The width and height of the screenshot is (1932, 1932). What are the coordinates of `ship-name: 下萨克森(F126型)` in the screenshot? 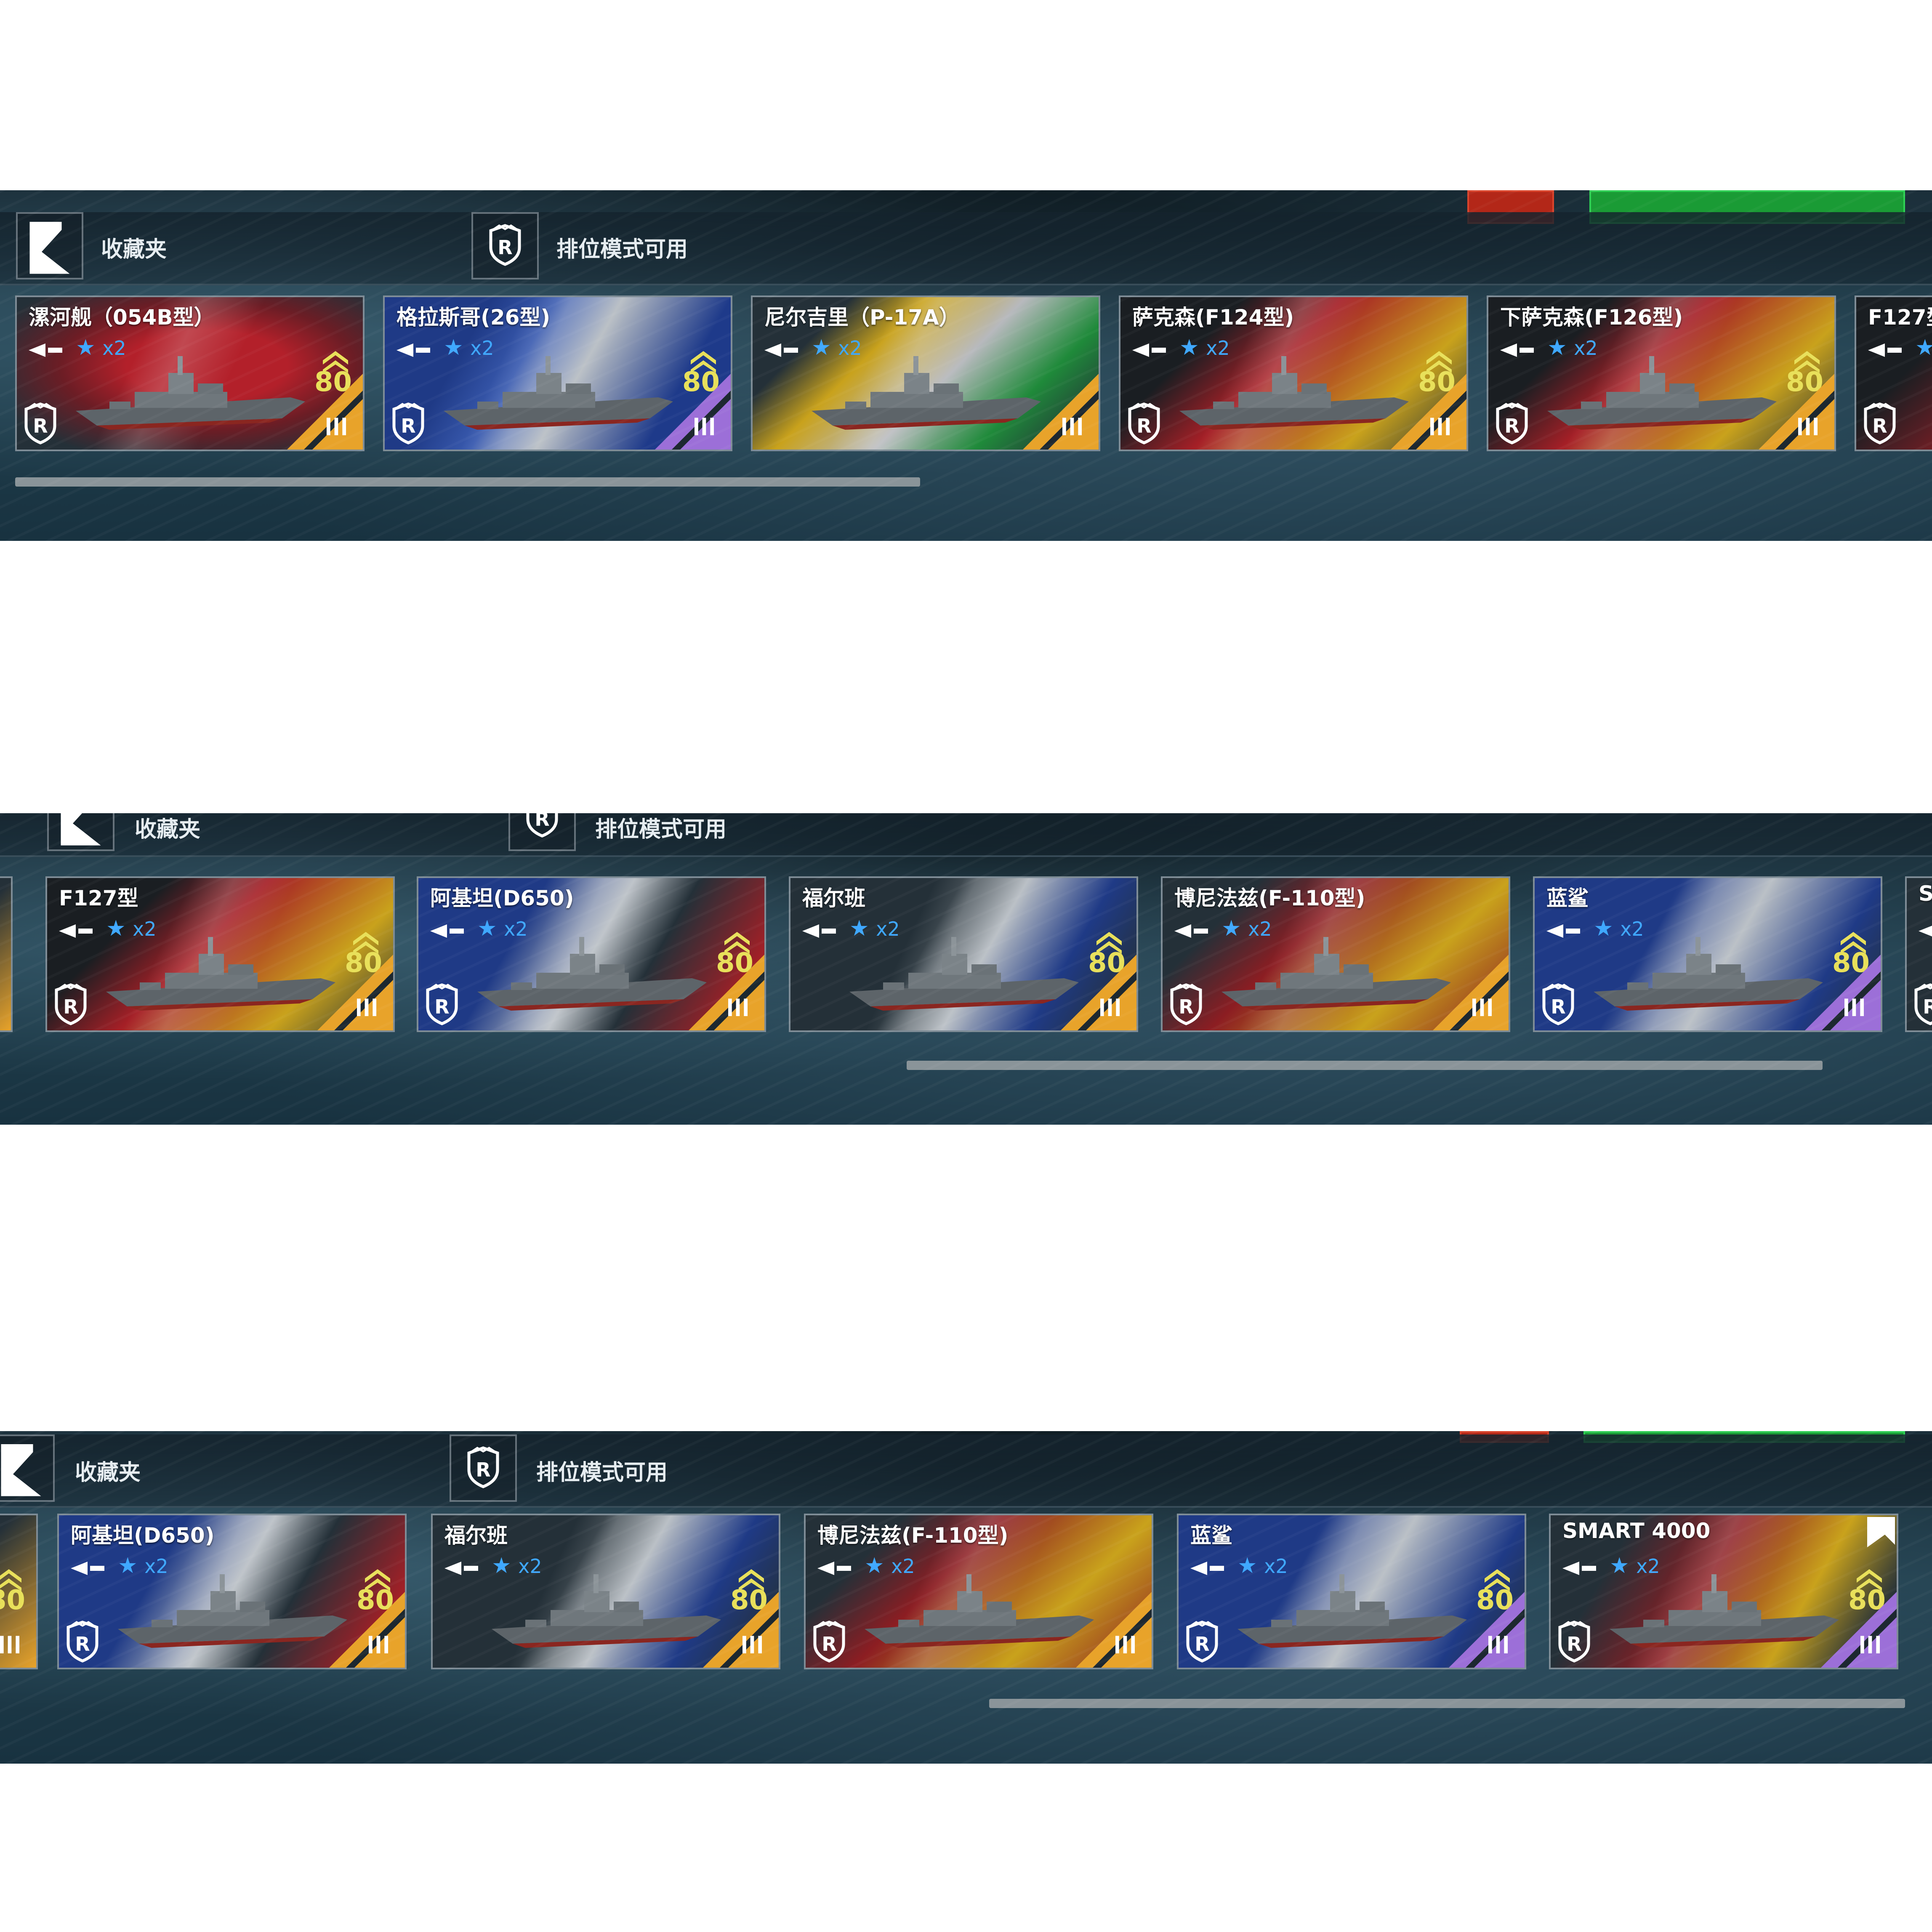 It's located at (1592, 318).